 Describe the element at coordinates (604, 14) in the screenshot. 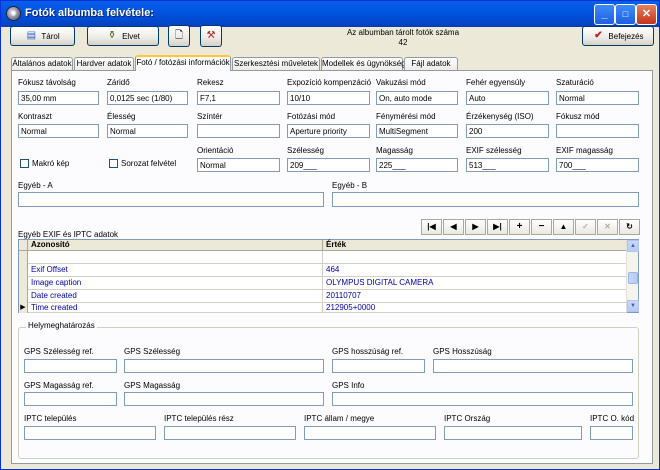

I see `minimize-button: _` at that location.